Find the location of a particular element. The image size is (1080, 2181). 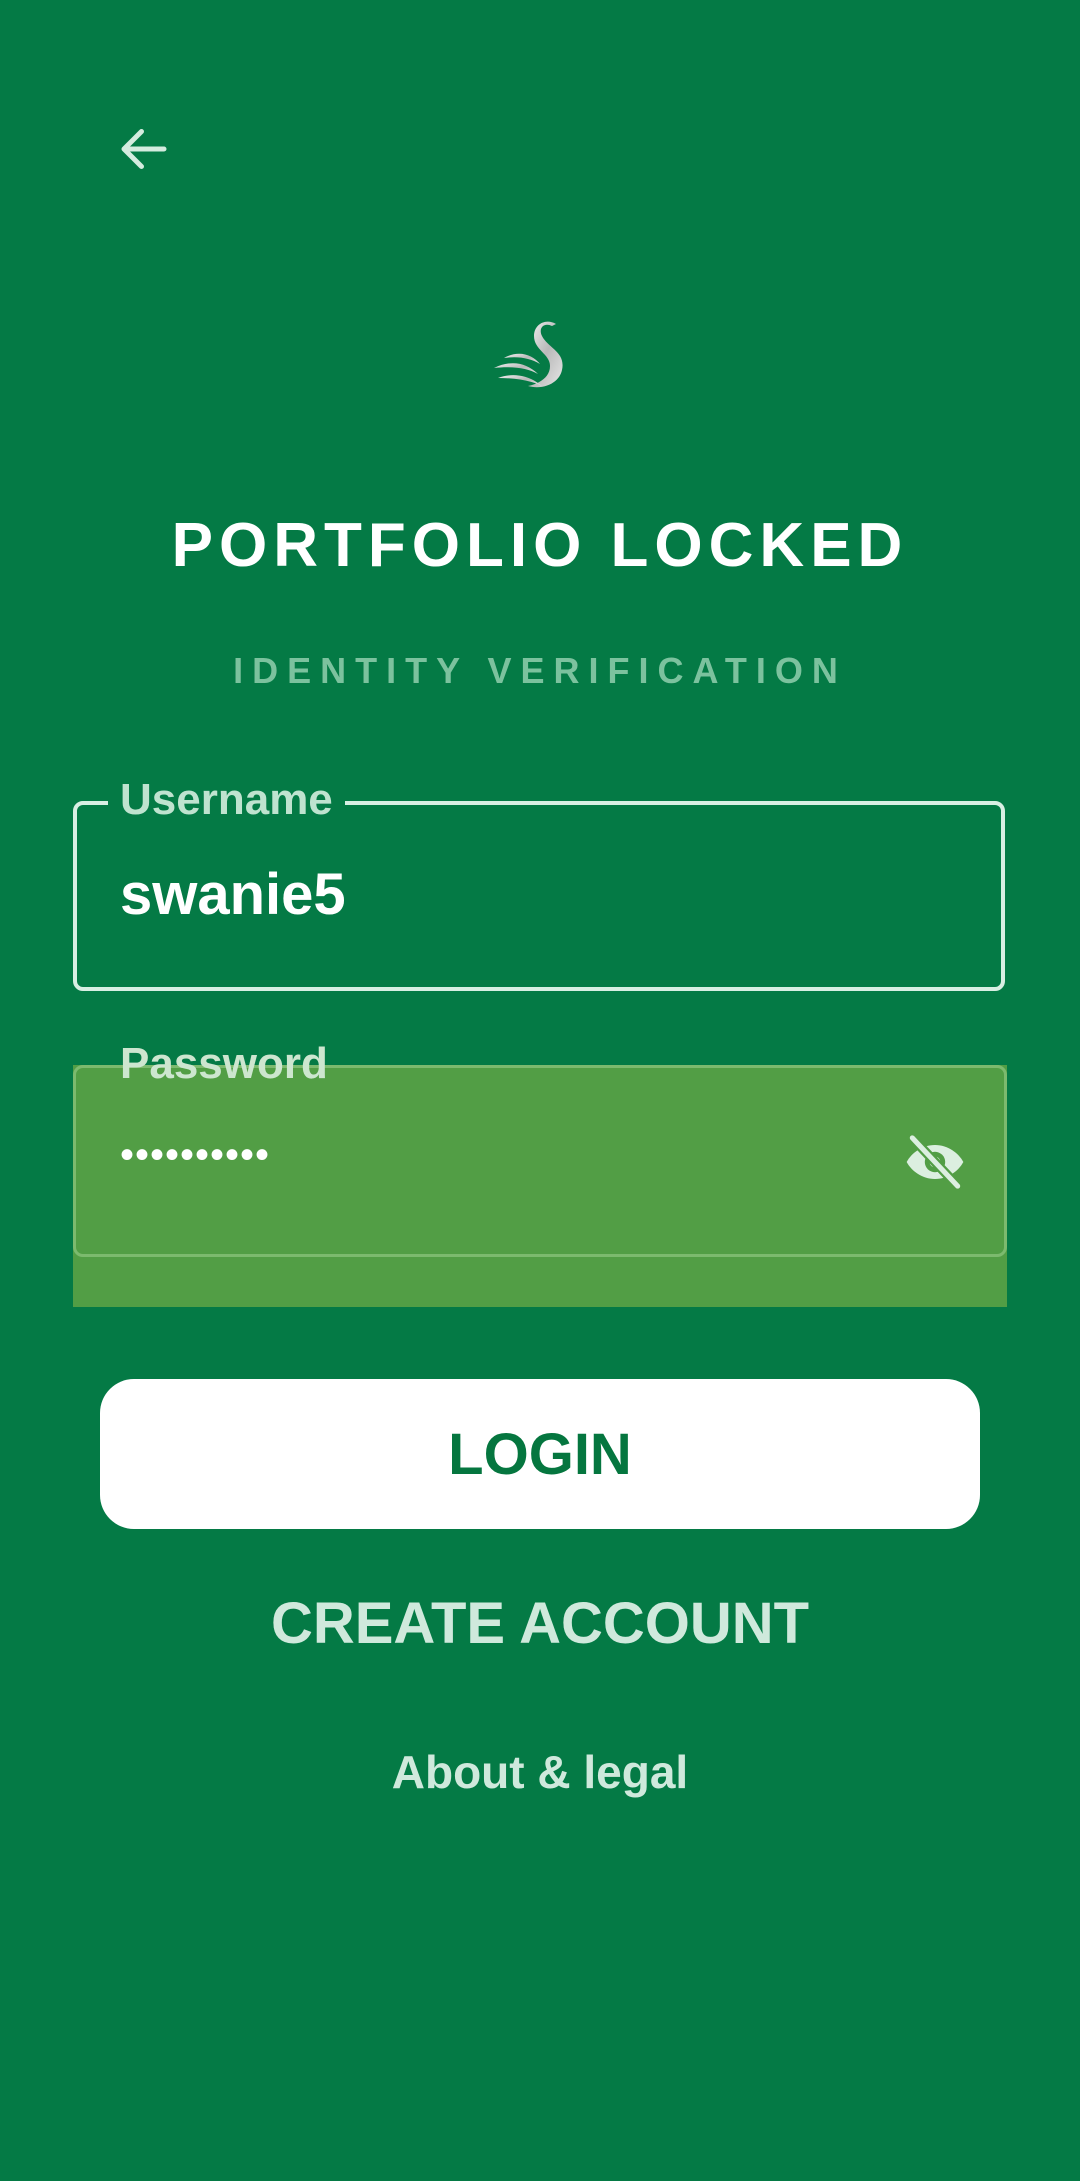

eye-off-icon is located at coordinates (935, 1162).